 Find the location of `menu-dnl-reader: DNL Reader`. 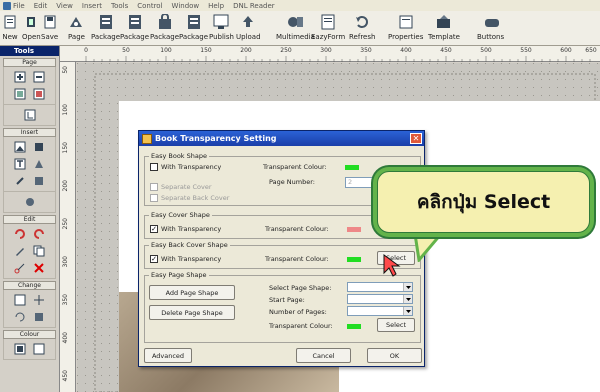

menu-dnl-reader: DNL Reader is located at coordinates (254, 6).